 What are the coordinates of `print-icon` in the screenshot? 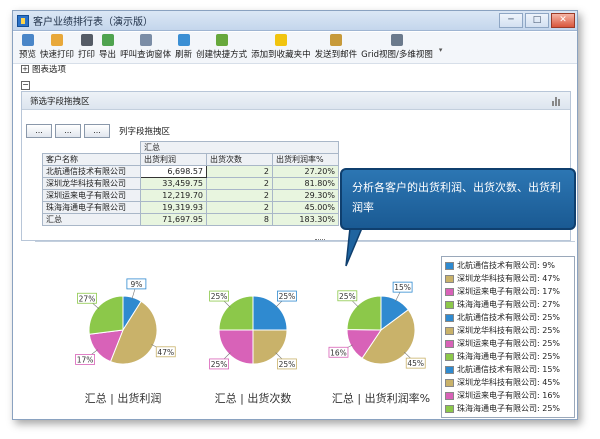 It's located at (86, 40).